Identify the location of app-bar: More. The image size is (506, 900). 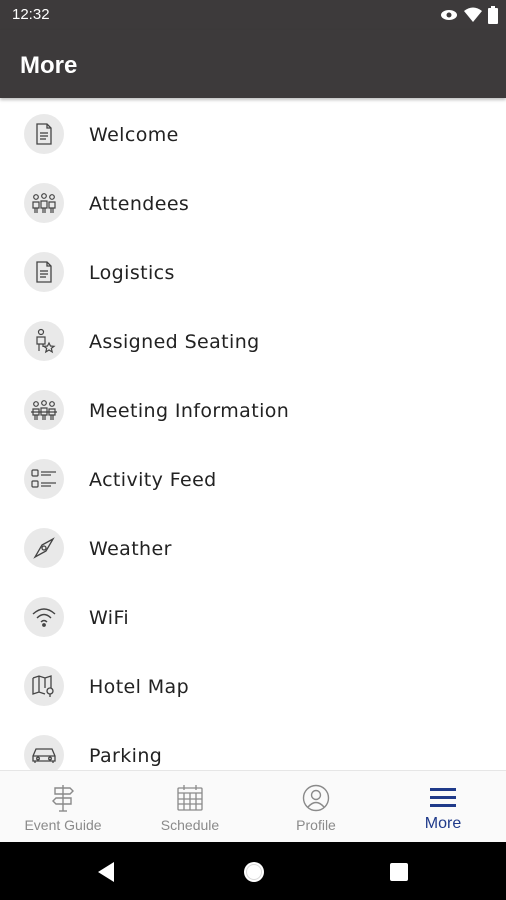
(253, 64).